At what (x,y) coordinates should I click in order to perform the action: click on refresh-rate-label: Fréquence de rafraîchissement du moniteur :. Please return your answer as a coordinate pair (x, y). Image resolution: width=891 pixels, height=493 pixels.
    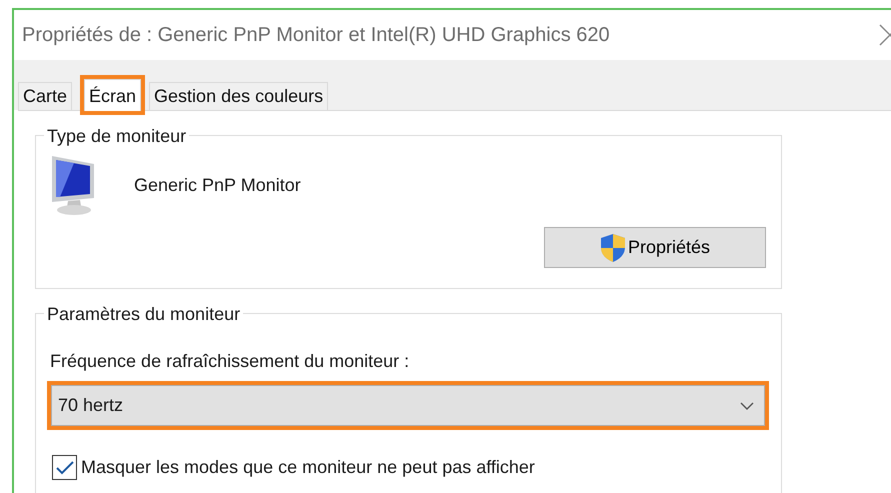
    Looking at the image, I should click on (230, 361).